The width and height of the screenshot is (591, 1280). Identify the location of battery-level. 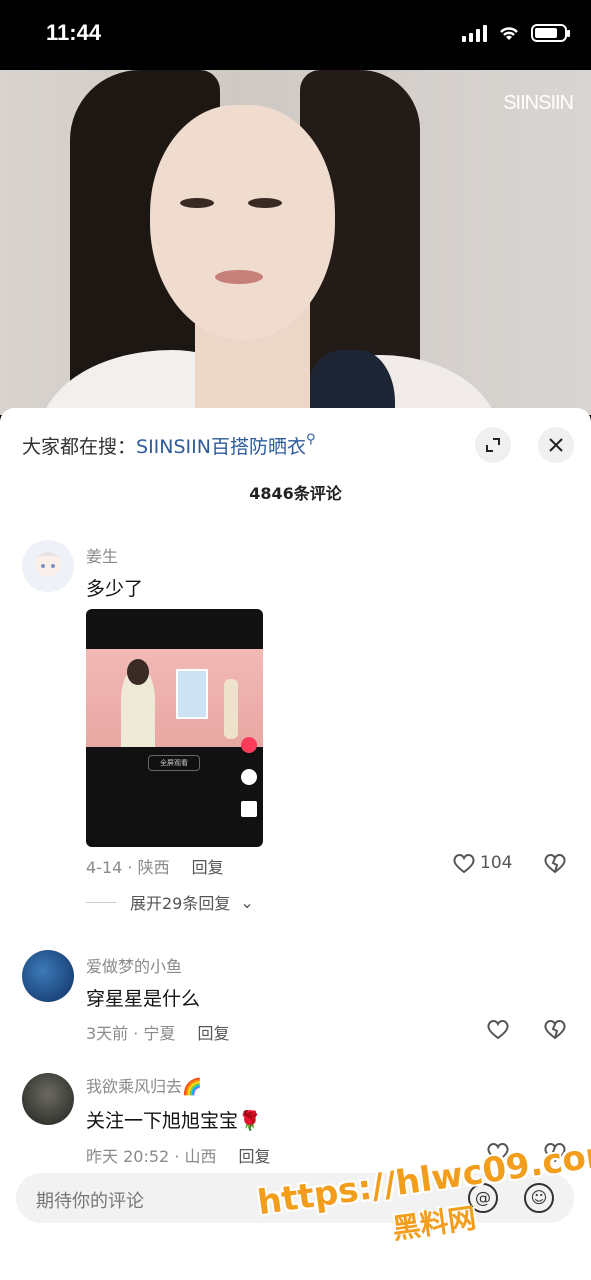
(546, 33).